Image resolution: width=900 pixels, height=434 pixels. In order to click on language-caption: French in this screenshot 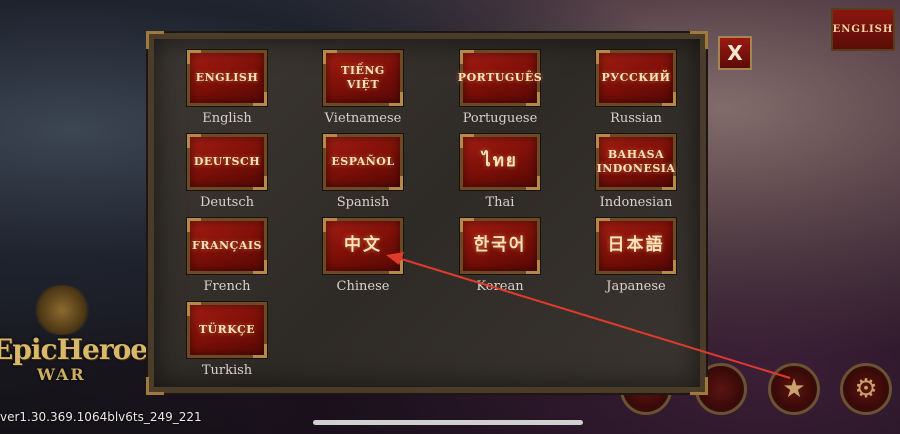, I will do `click(227, 286)`.